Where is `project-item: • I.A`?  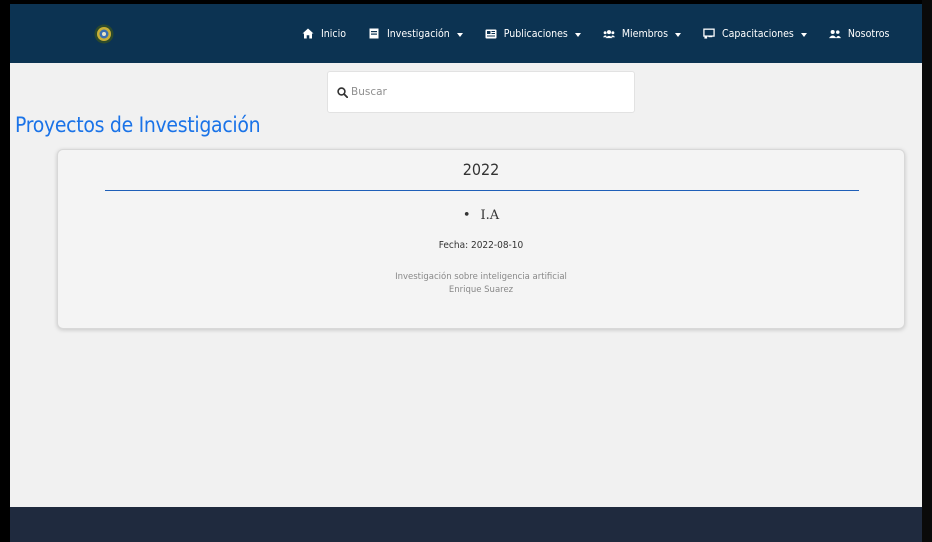
project-item: • I.A is located at coordinates (481, 215).